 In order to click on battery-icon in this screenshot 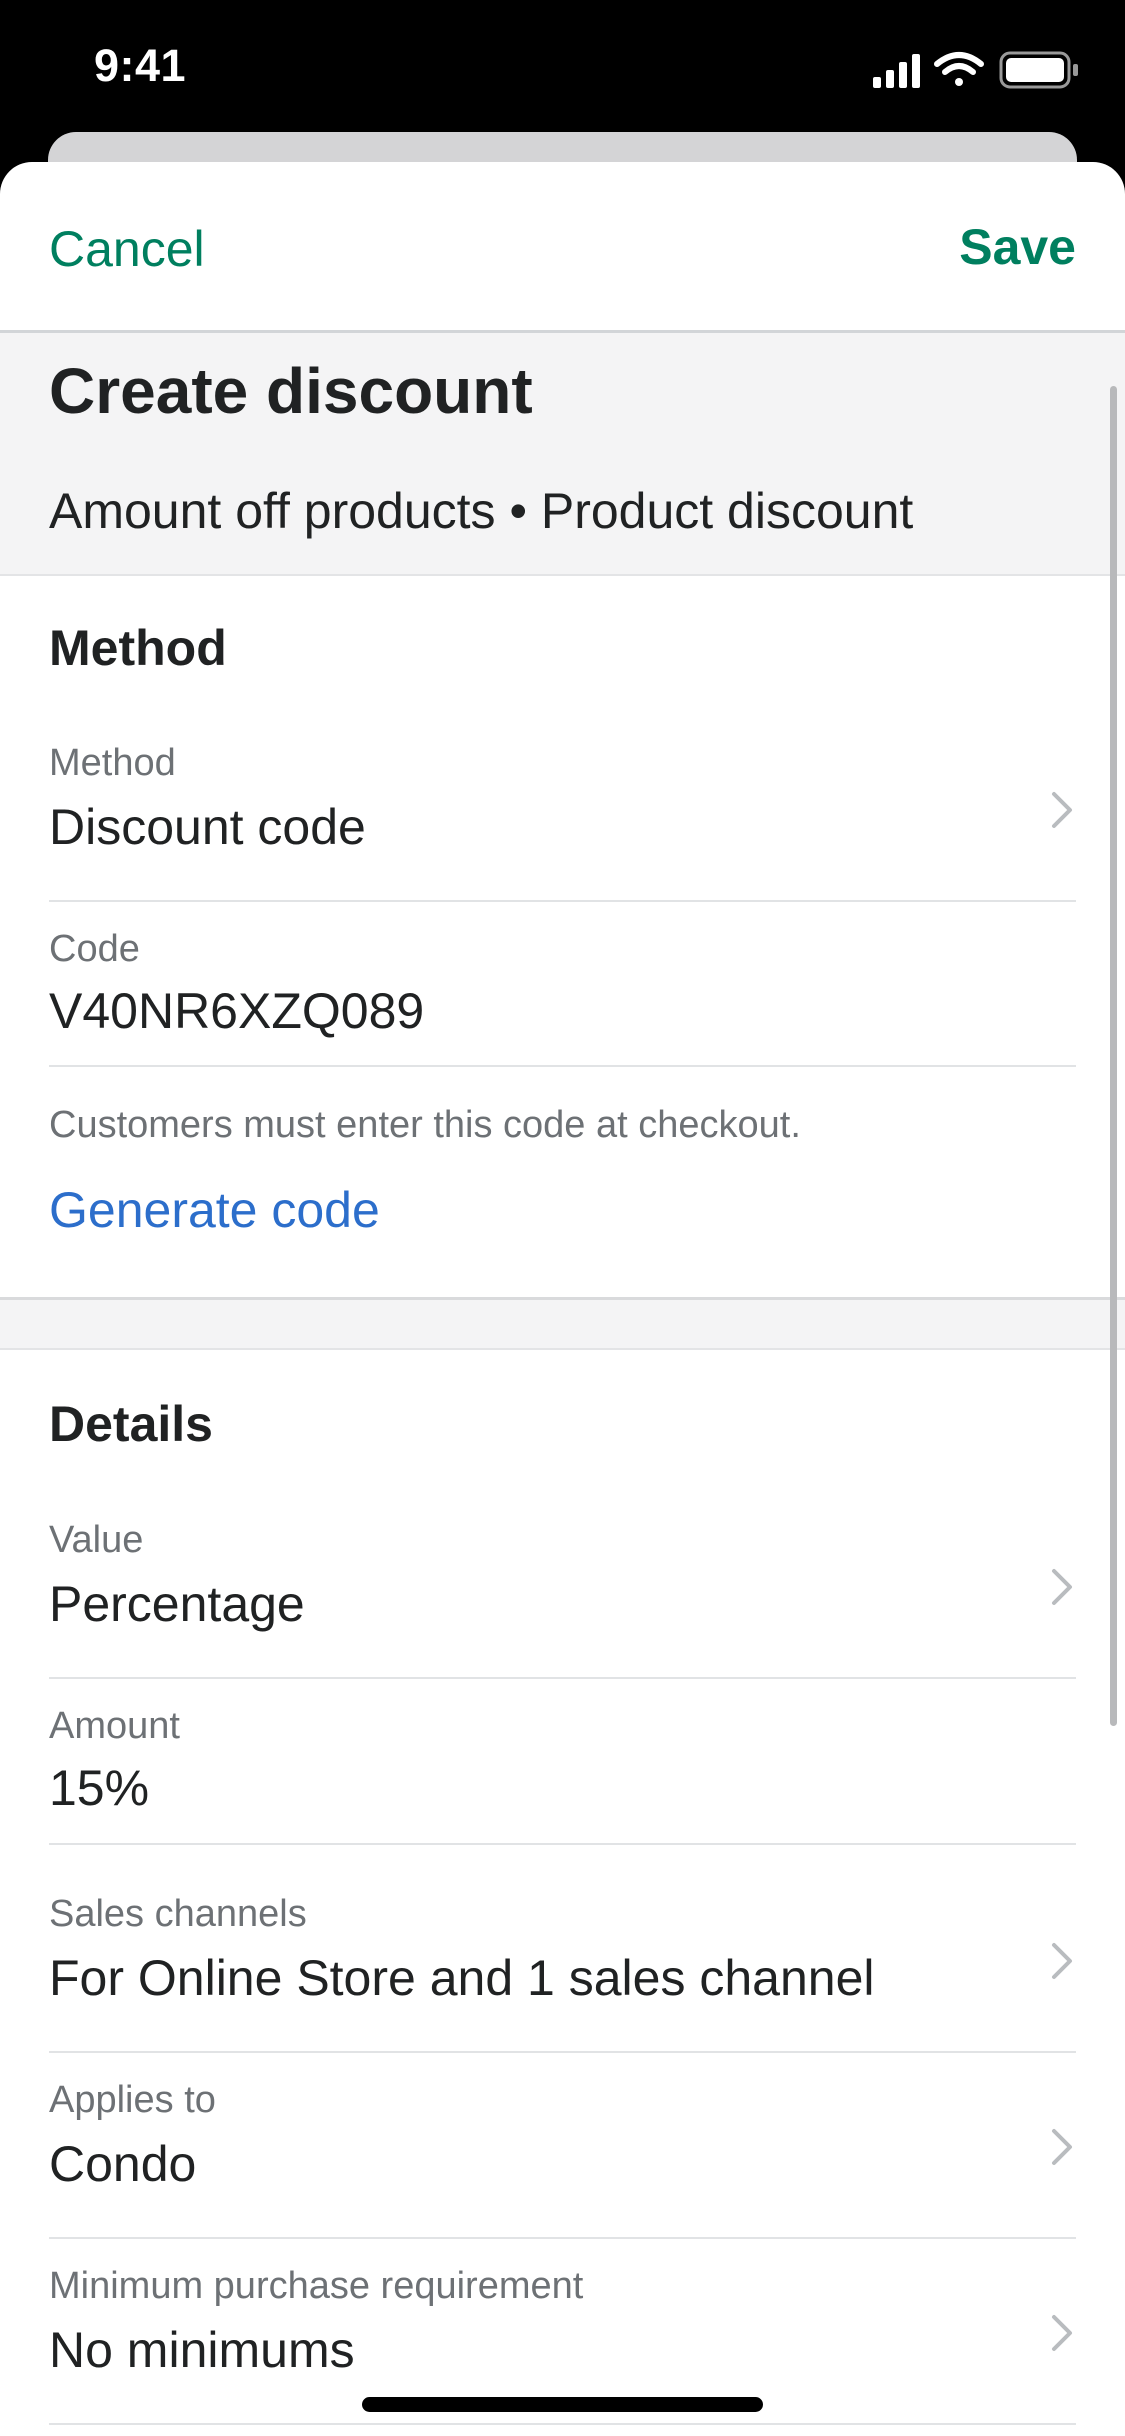, I will do `click(1038, 70)`.